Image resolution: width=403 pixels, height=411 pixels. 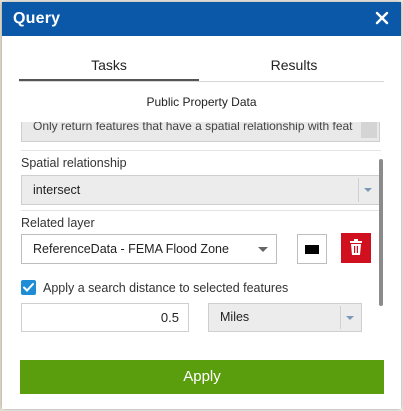 What do you see at coordinates (285, 317) in the screenshot?
I see `buffer-unit-select: Miles` at bounding box center [285, 317].